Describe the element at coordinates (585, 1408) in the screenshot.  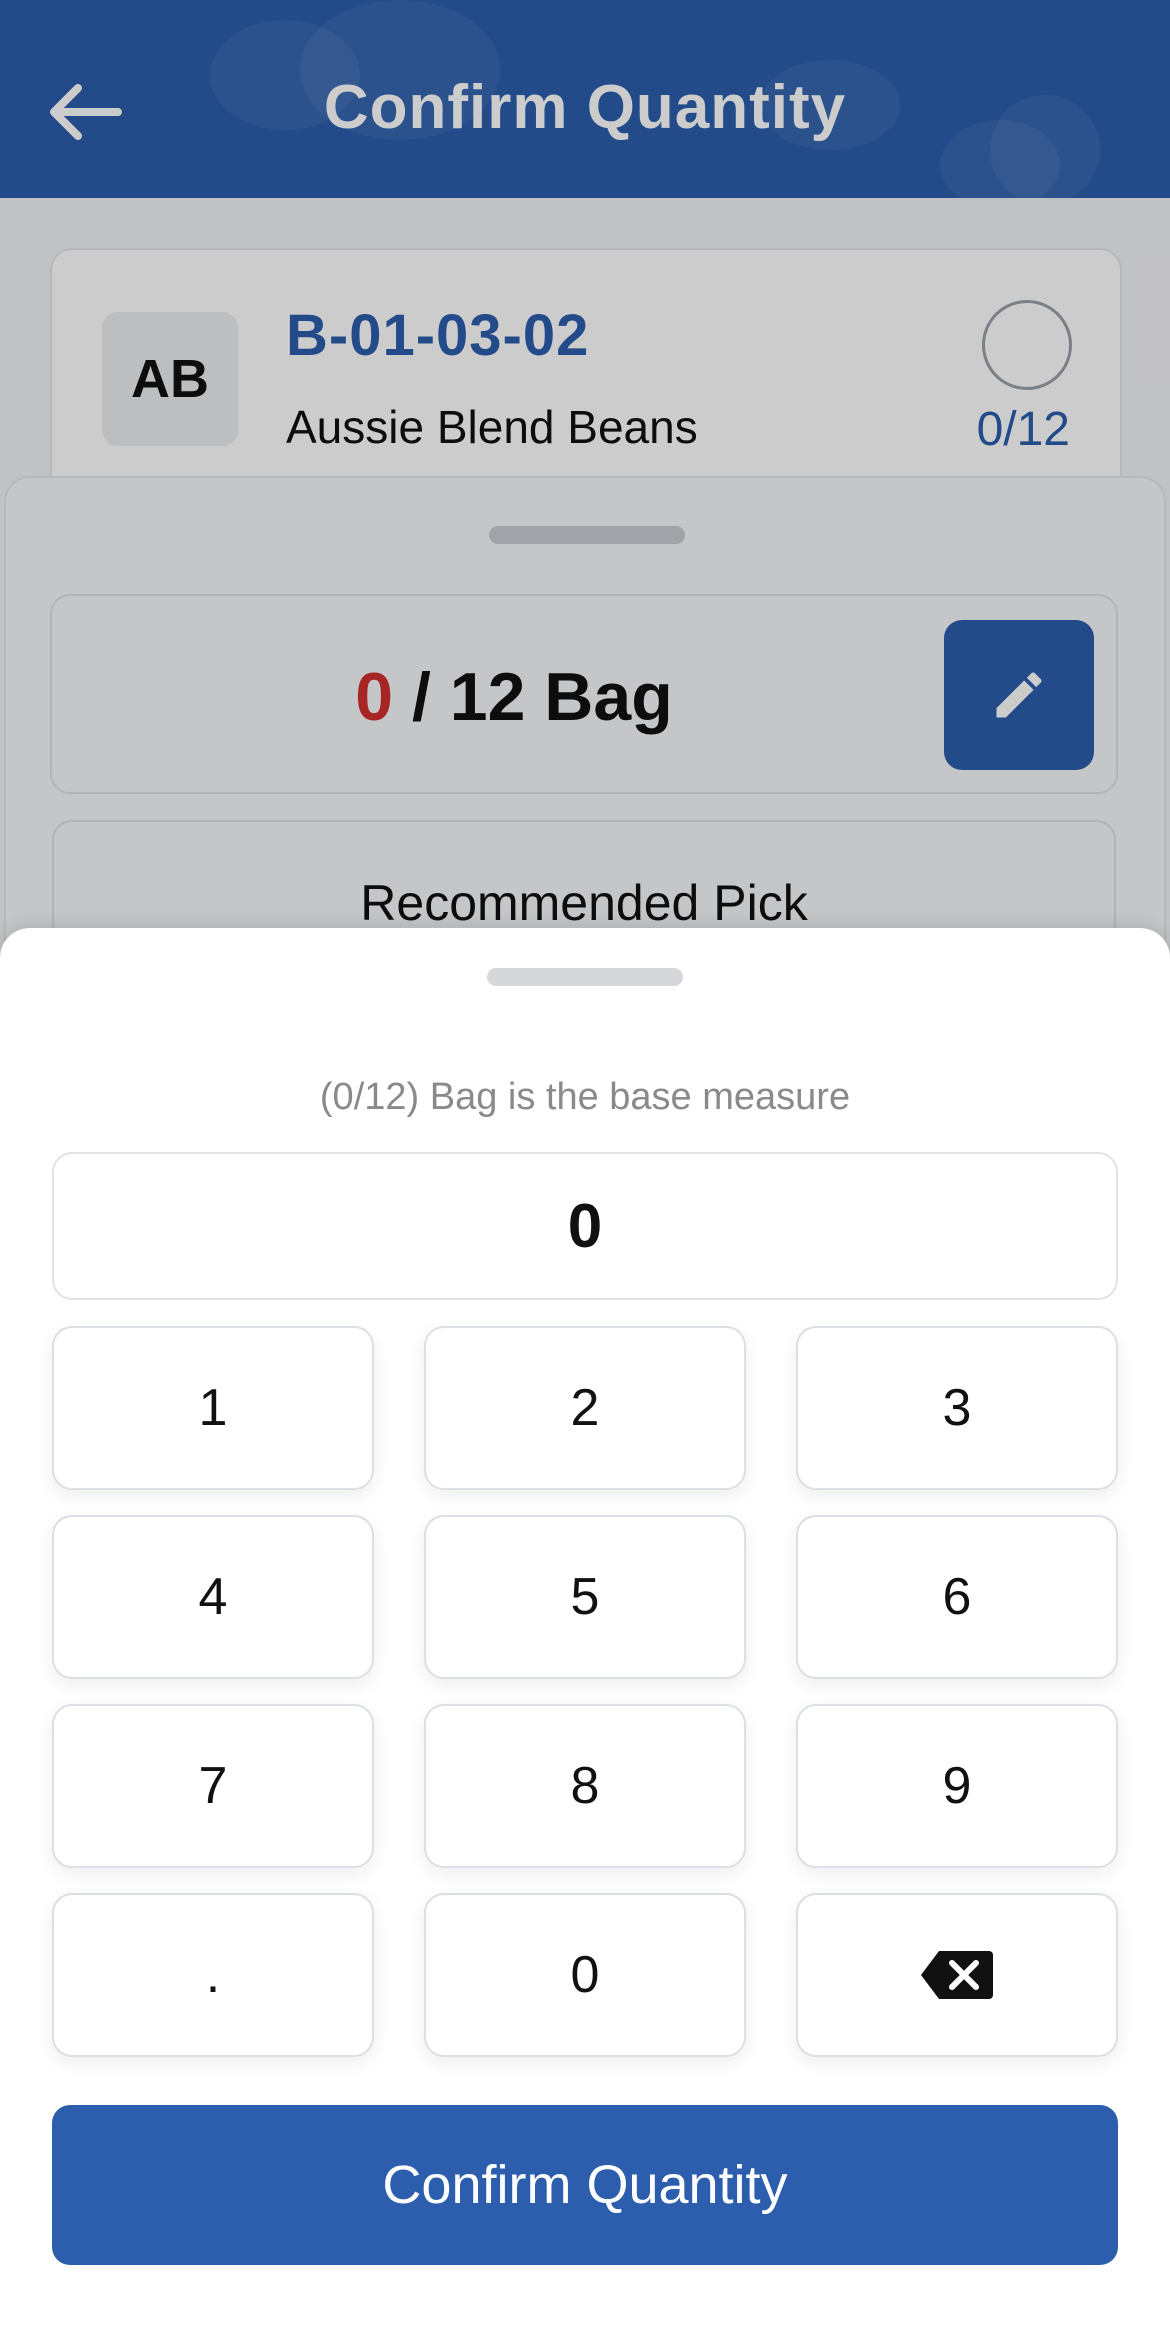
I see `key-2: 2` at that location.